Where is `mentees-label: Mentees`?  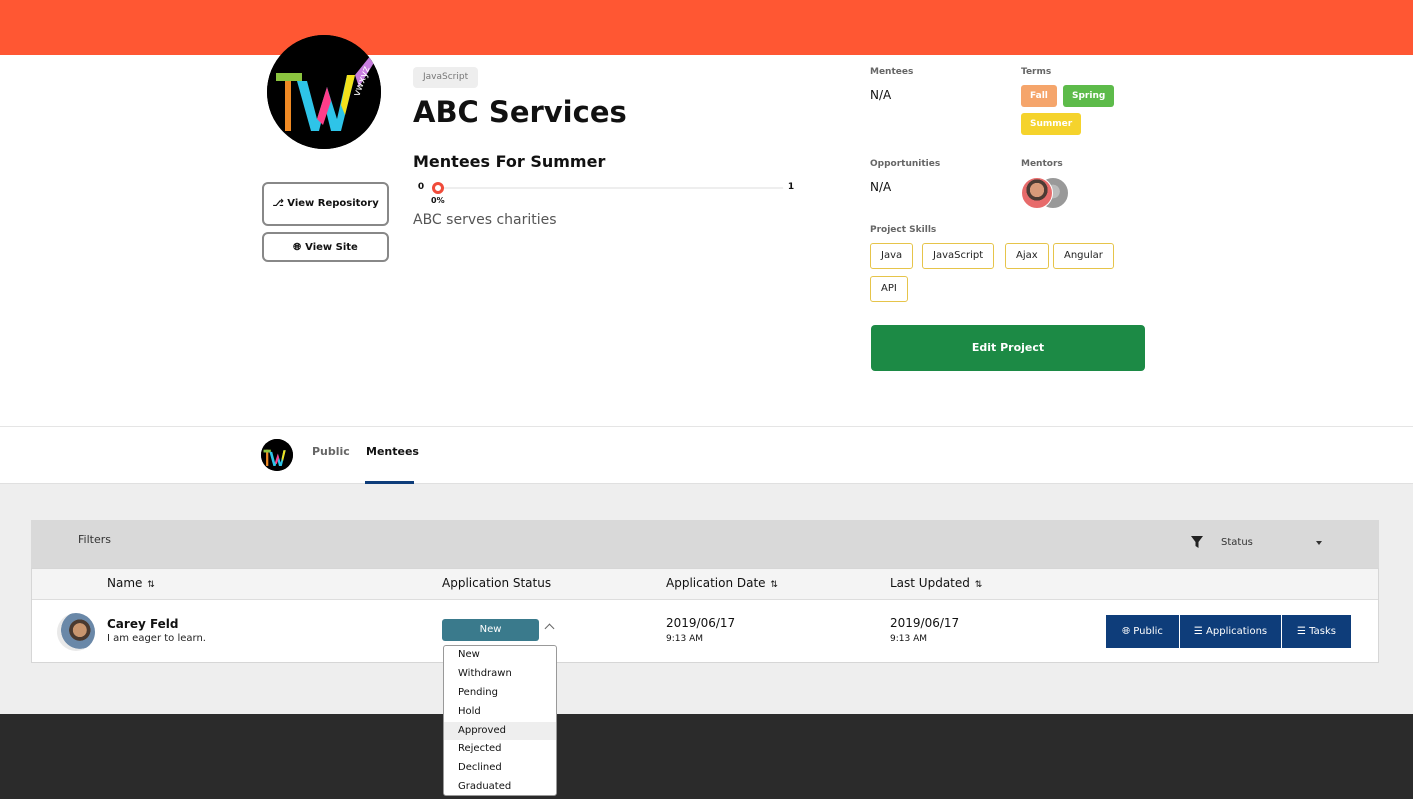 mentees-label: Mentees is located at coordinates (892, 72).